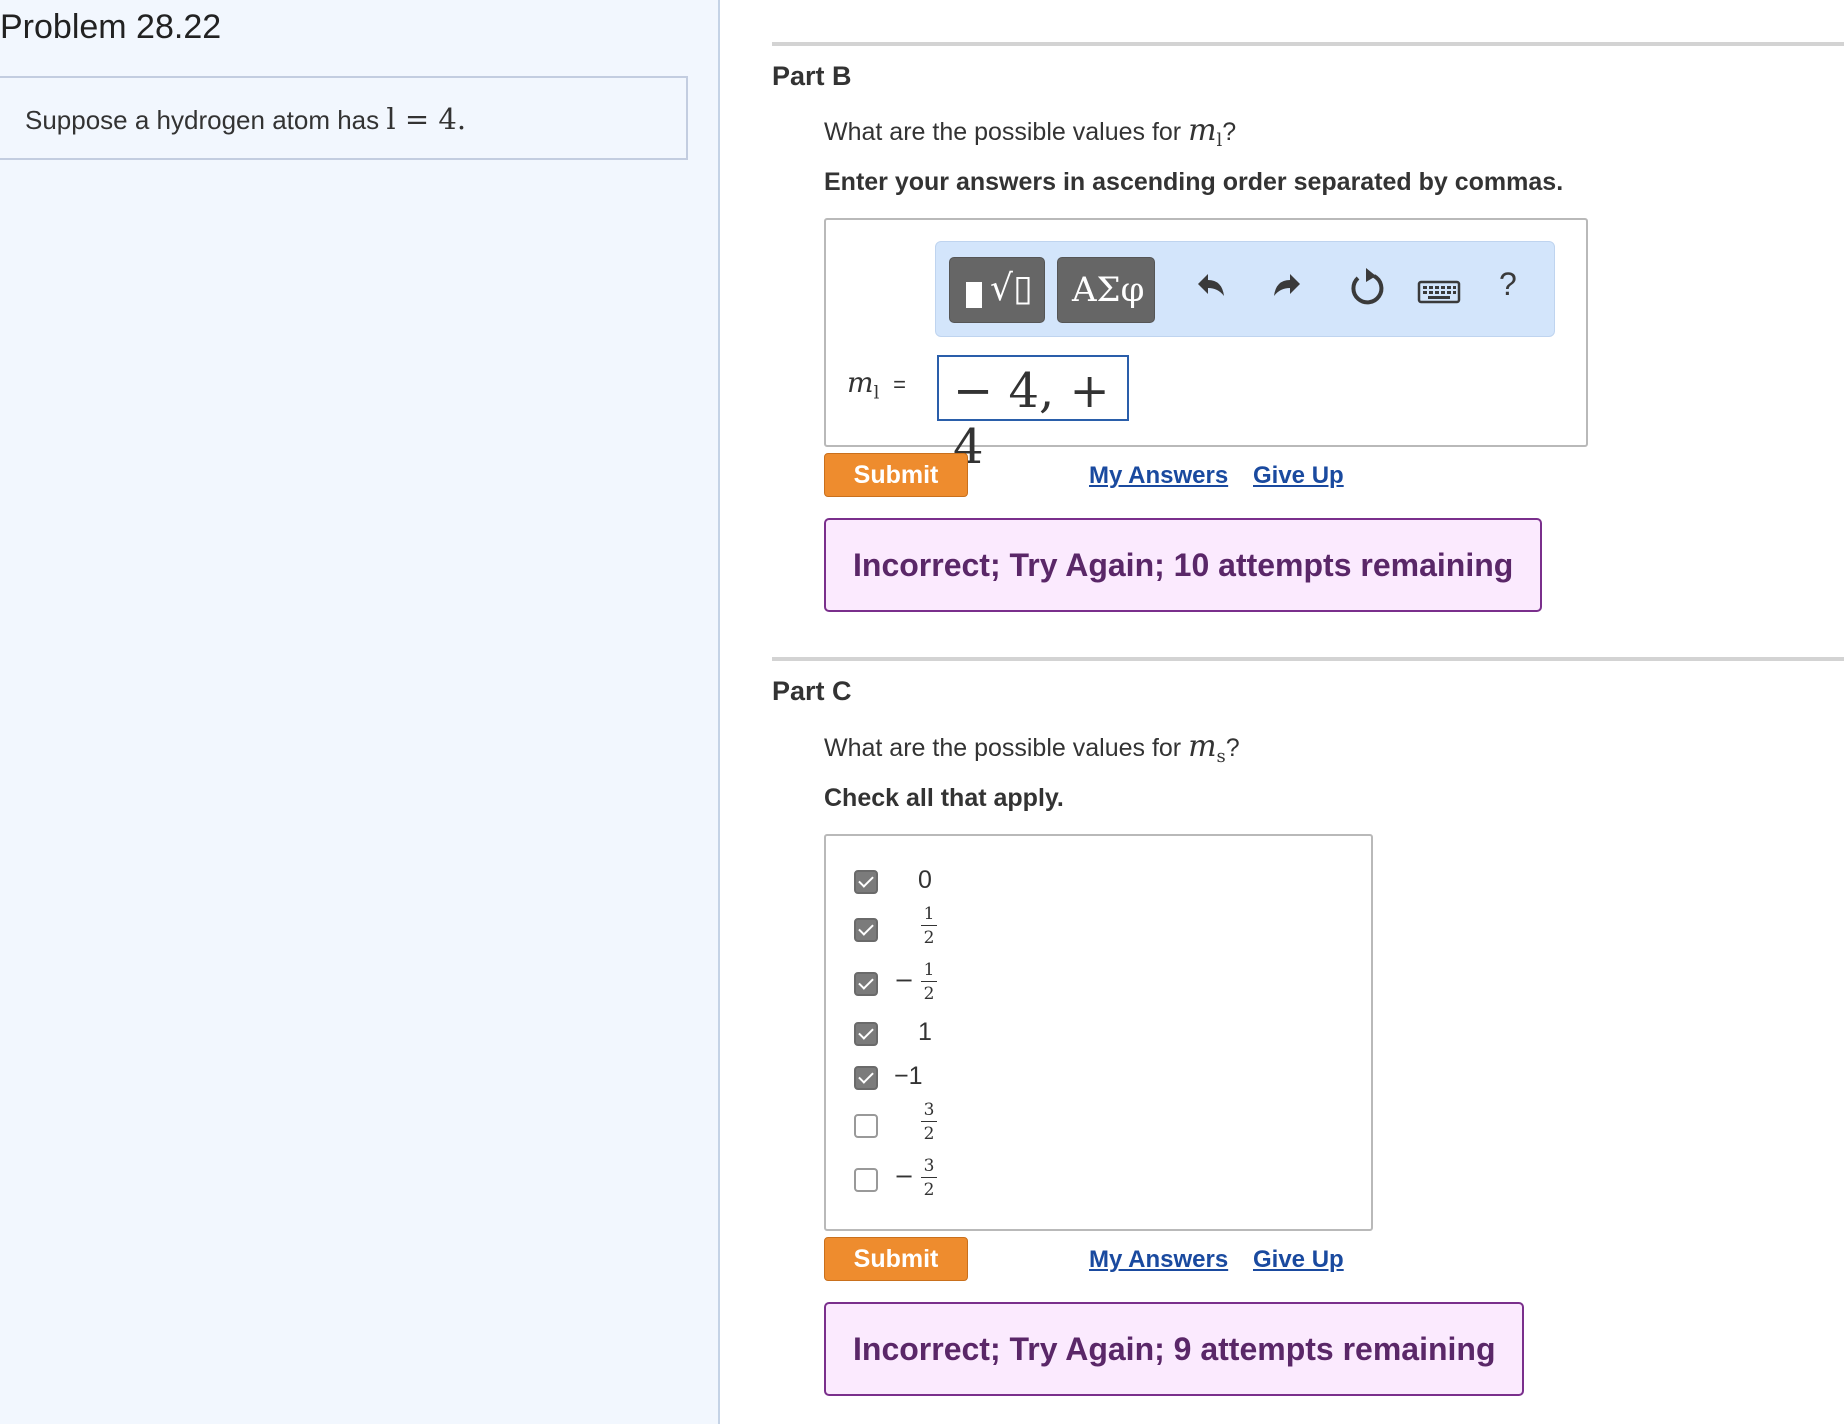 The image size is (1844, 1424). Describe the element at coordinates (929, 1166) in the screenshot. I see `option-neg-three-halves-num: 3` at that location.